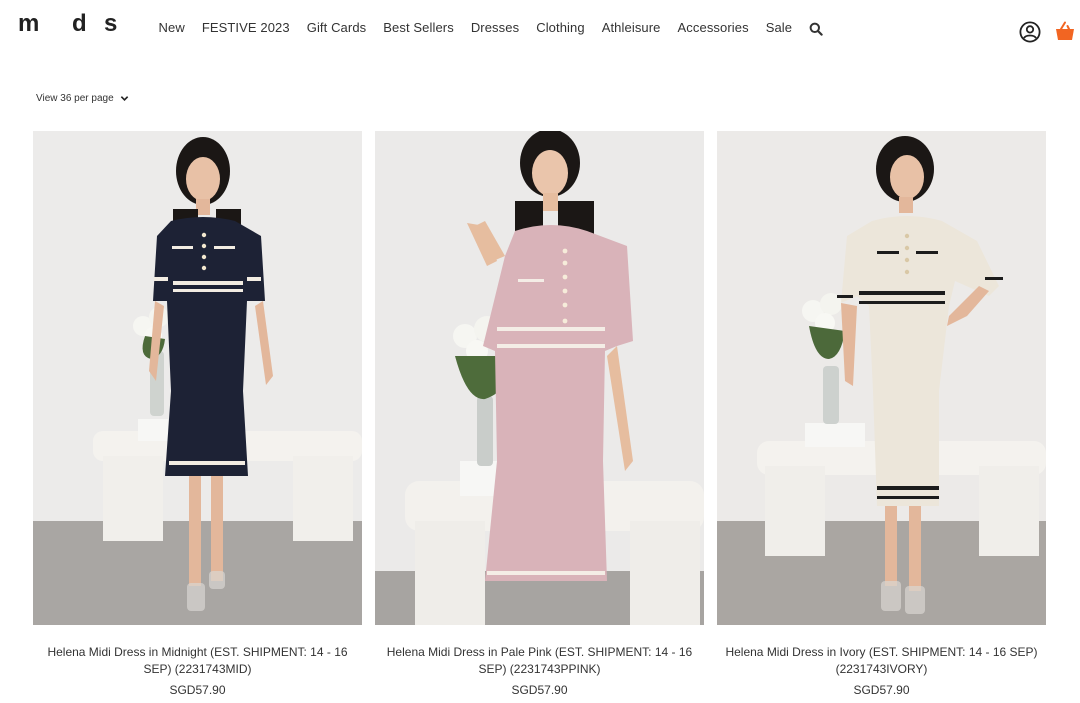 Image resolution: width=1080 pixels, height=703 pixels. Describe the element at coordinates (75, 98) in the screenshot. I see `per-page-label: View 36 per page` at that location.